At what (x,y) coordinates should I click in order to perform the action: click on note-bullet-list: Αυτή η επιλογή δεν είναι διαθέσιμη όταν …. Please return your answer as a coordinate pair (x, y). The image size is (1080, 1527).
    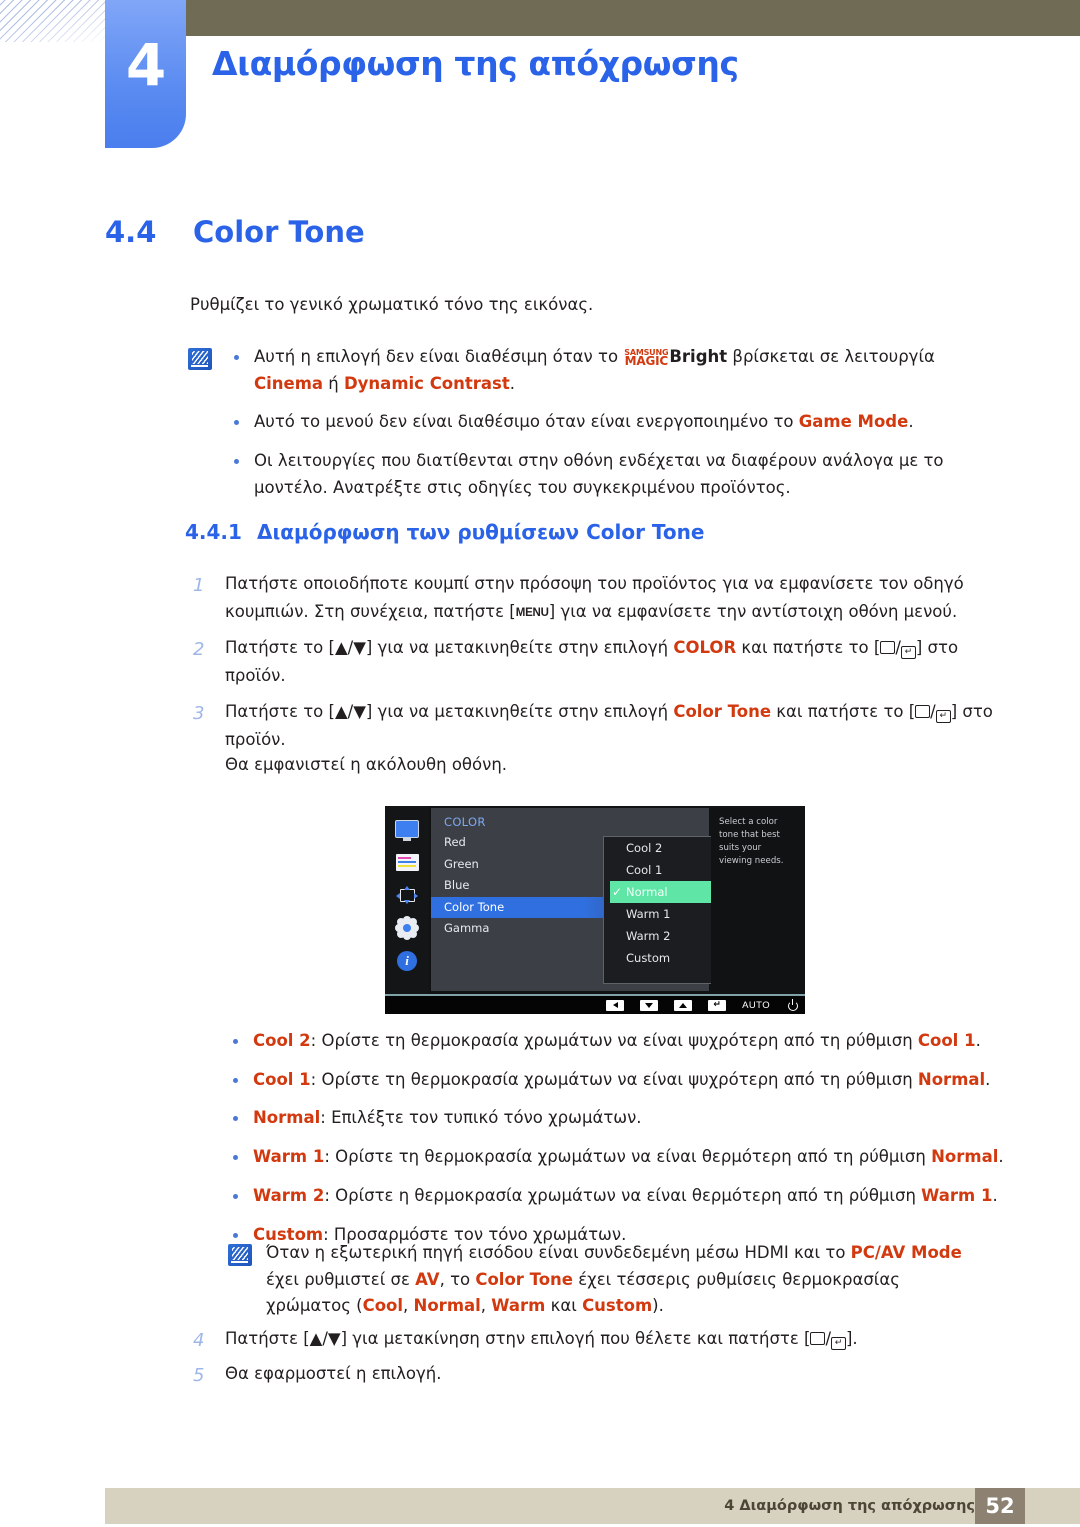
    Looking at the image, I should click on (607, 429).